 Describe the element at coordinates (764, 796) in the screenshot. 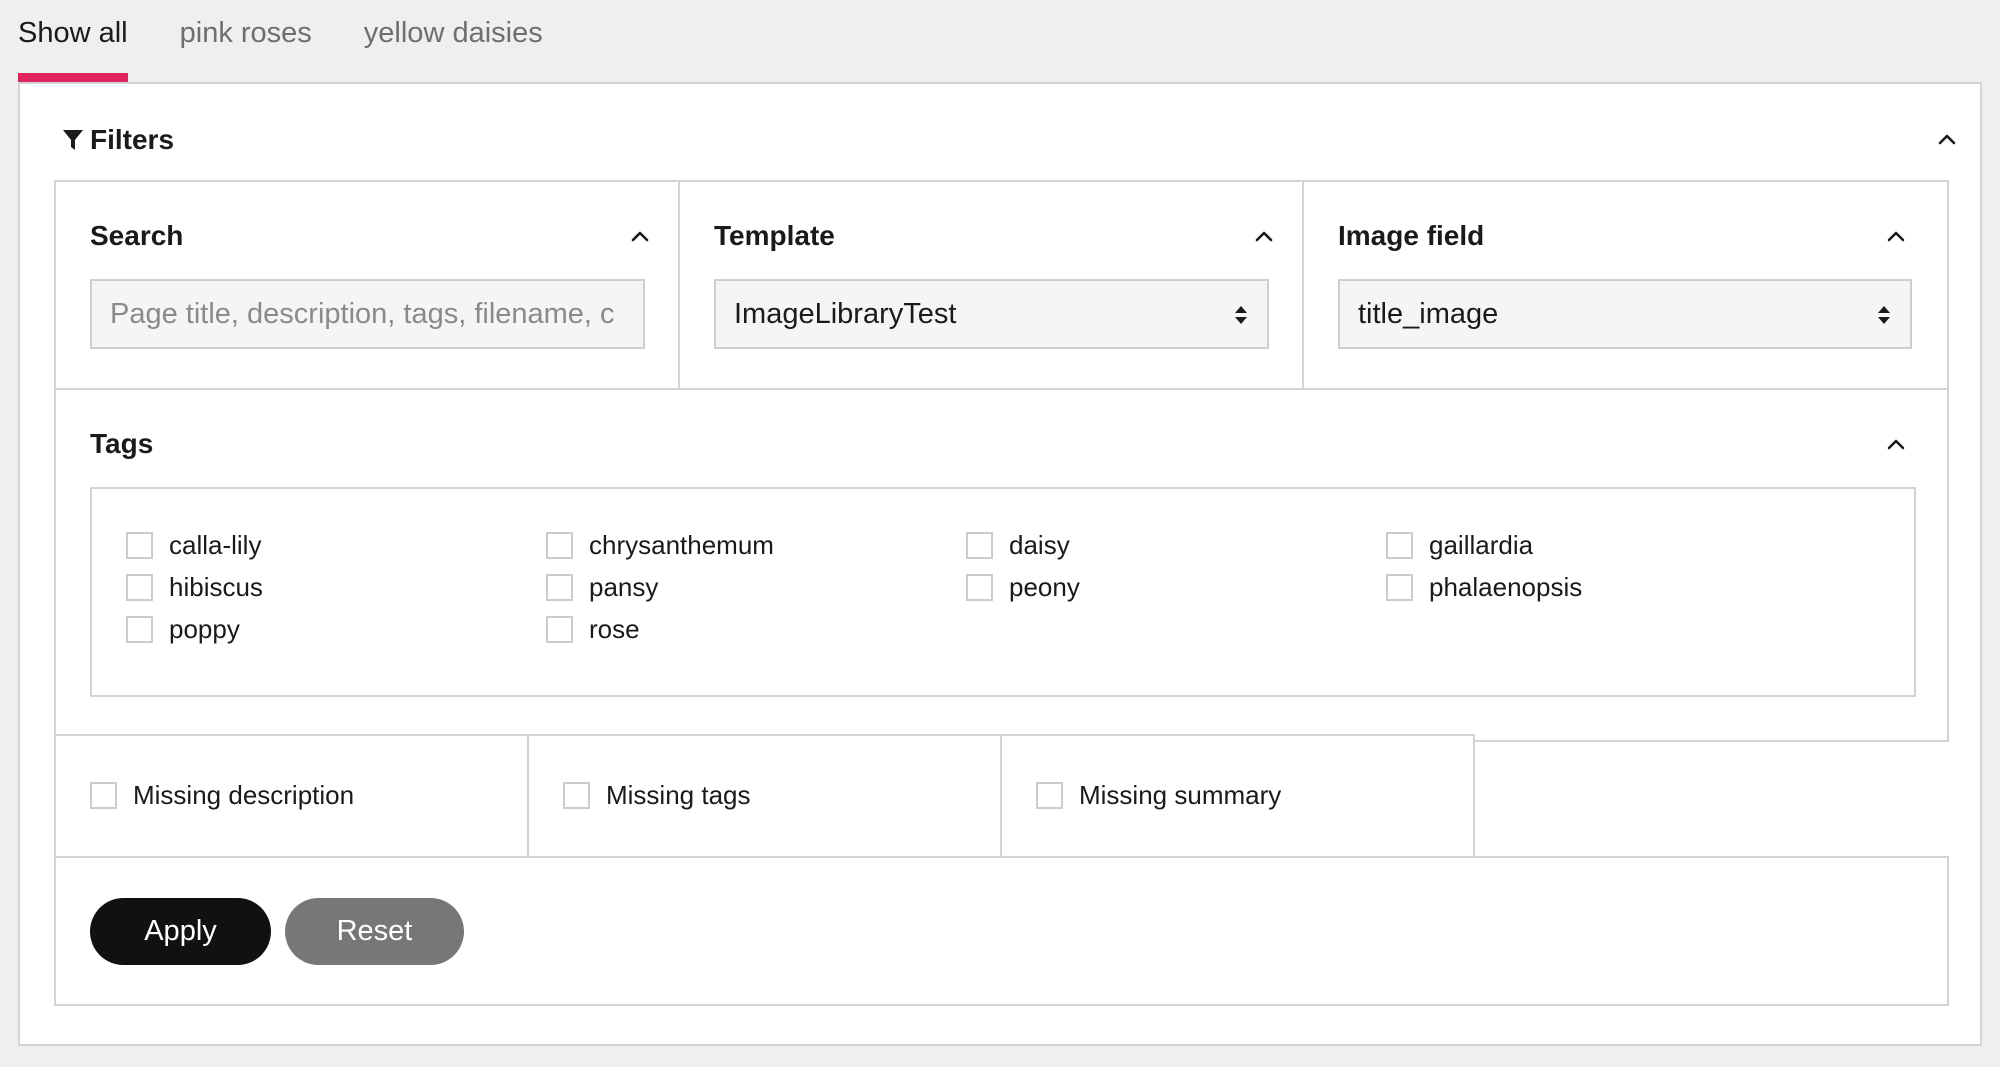

I see `missing-tags-section: Missing tags` at that location.